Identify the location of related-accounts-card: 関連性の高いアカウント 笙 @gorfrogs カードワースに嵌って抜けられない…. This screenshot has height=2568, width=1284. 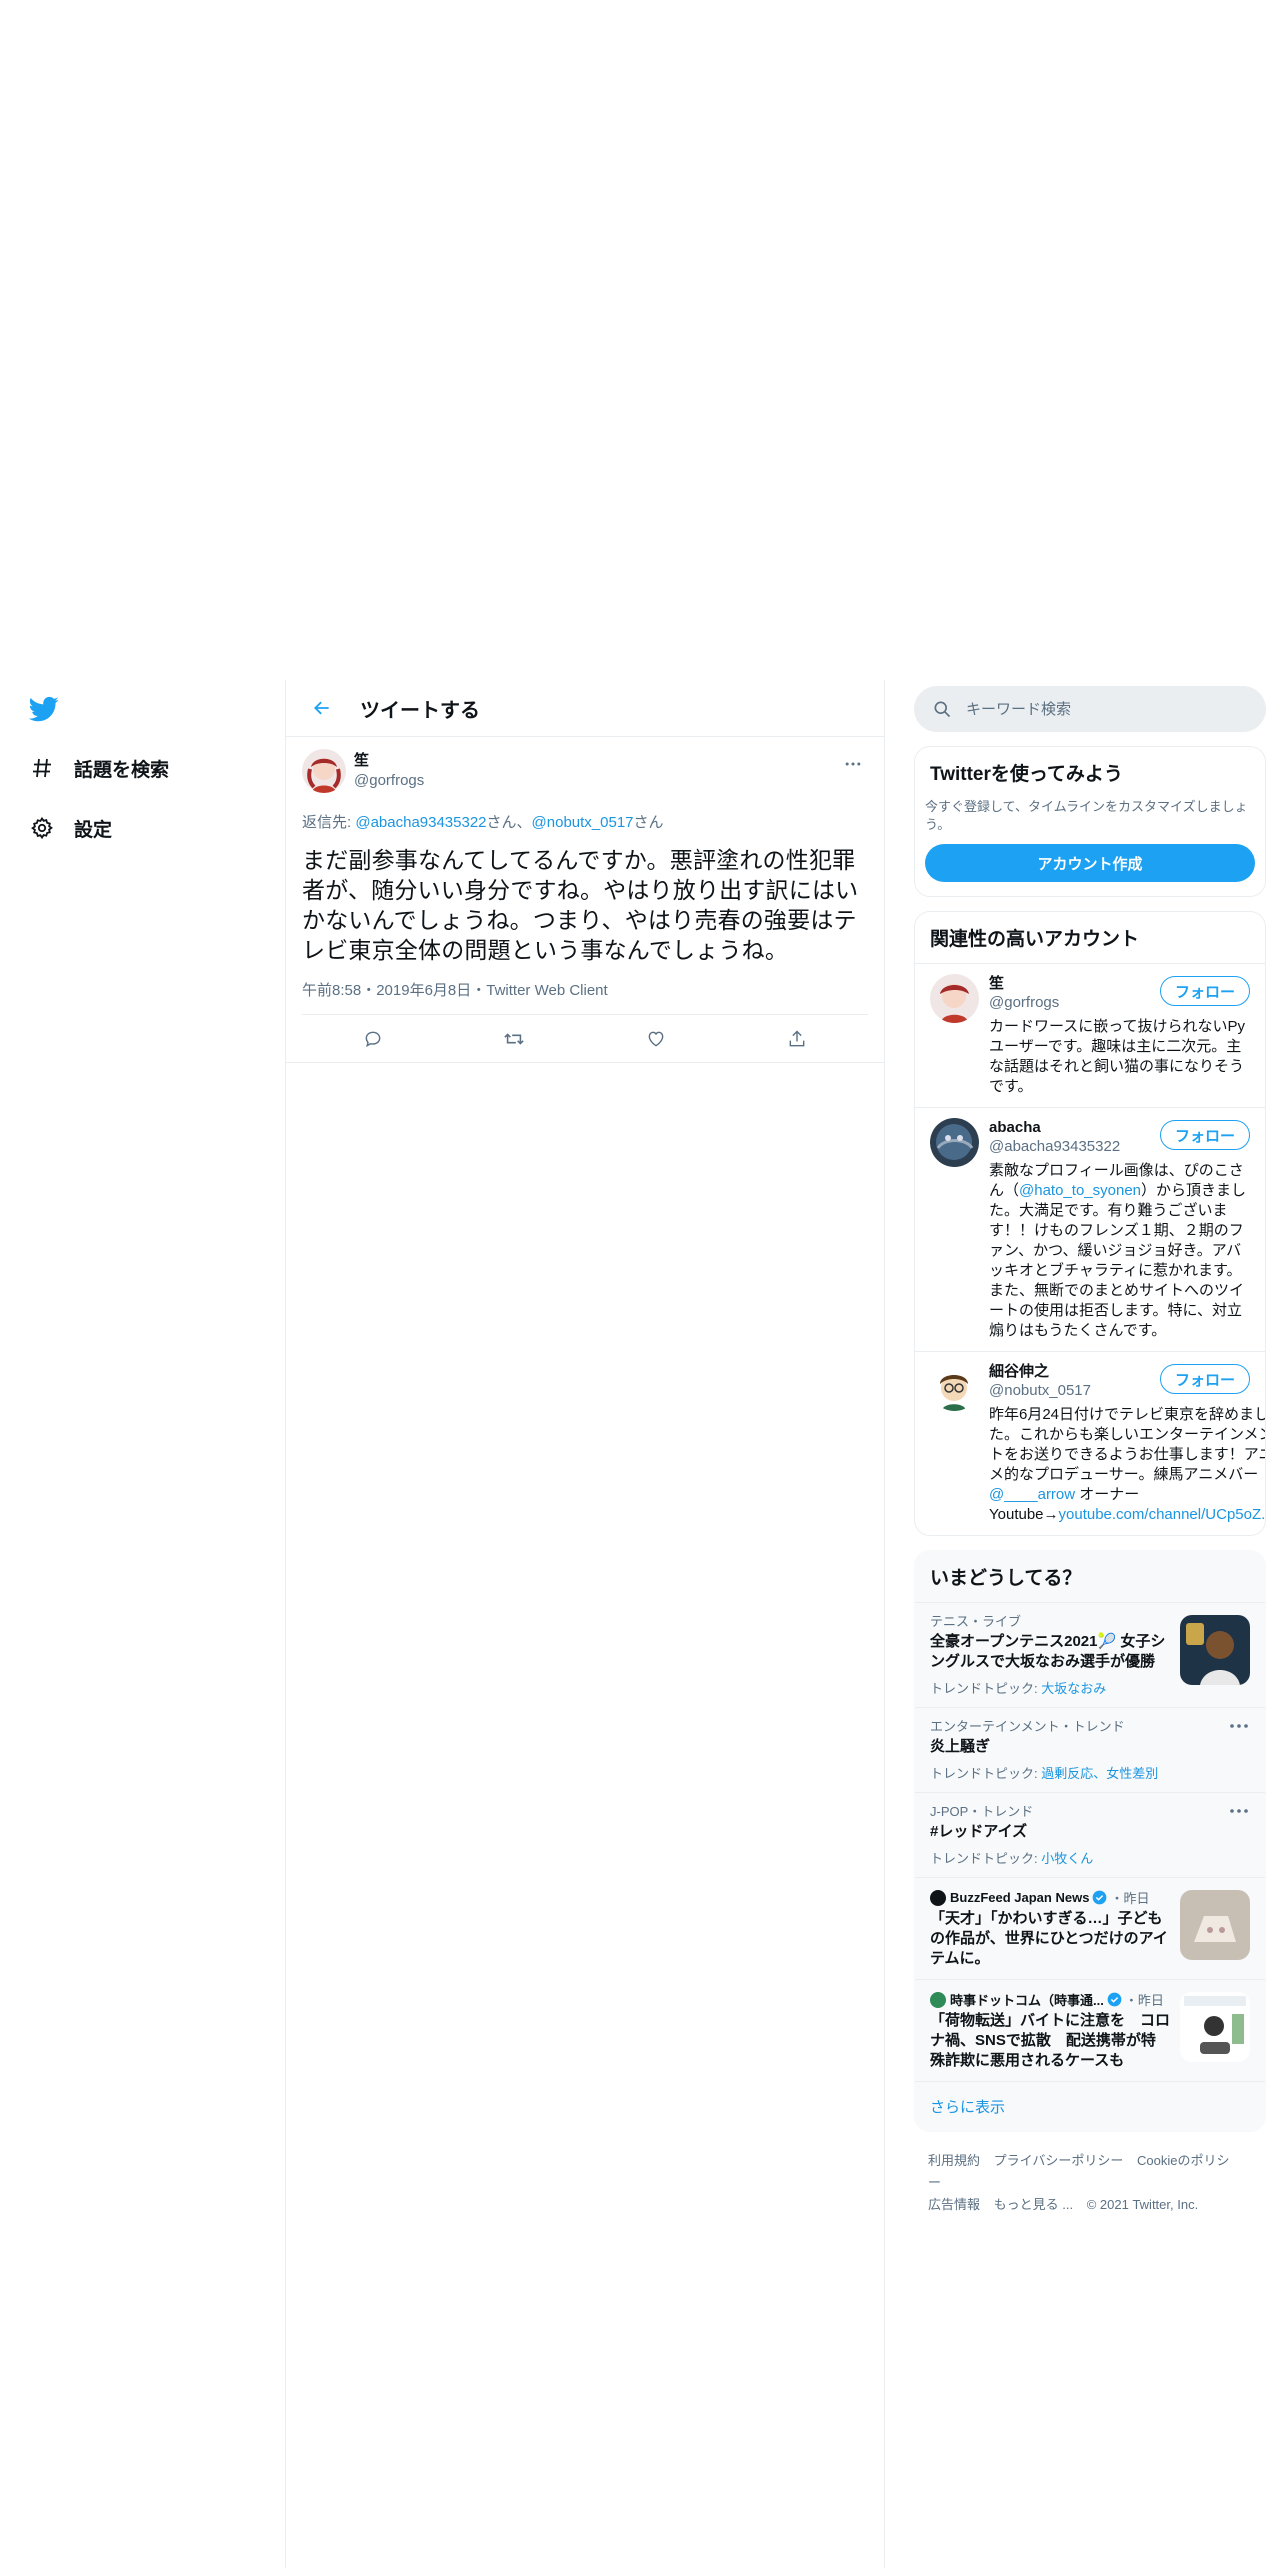
(1090, 1223).